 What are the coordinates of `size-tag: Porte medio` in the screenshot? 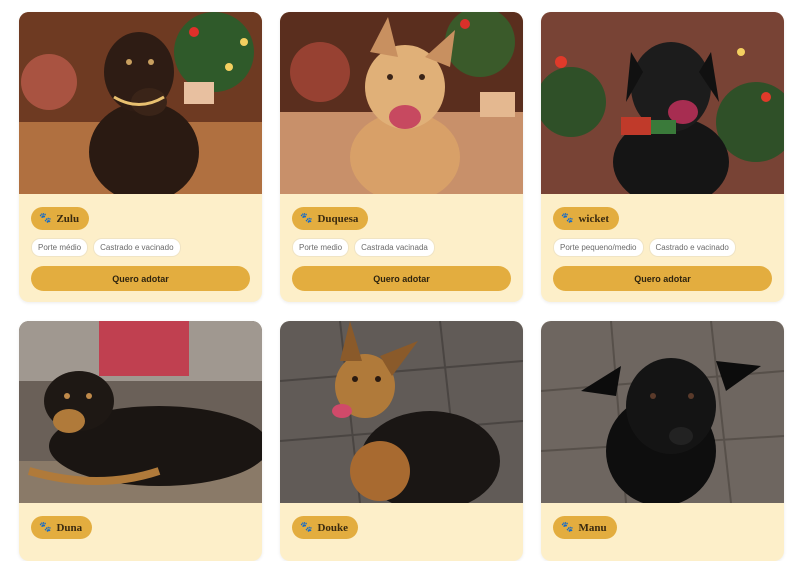 It's located at (321, 247).